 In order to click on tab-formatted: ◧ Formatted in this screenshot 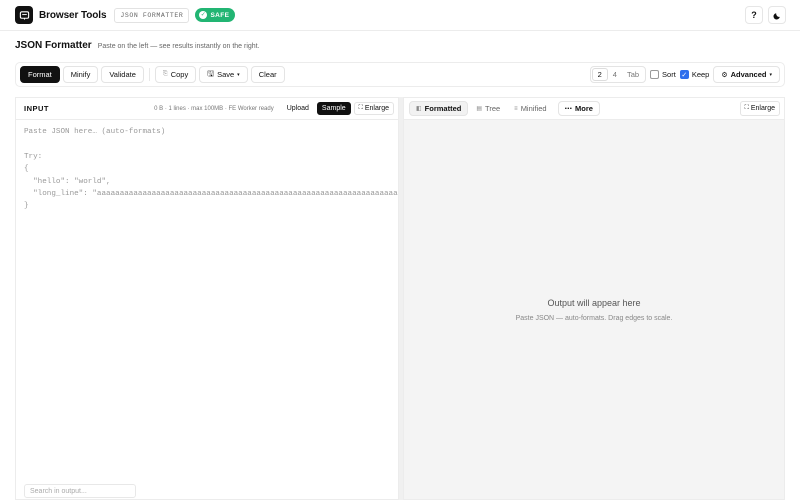, I will do `click(439, 108)`.